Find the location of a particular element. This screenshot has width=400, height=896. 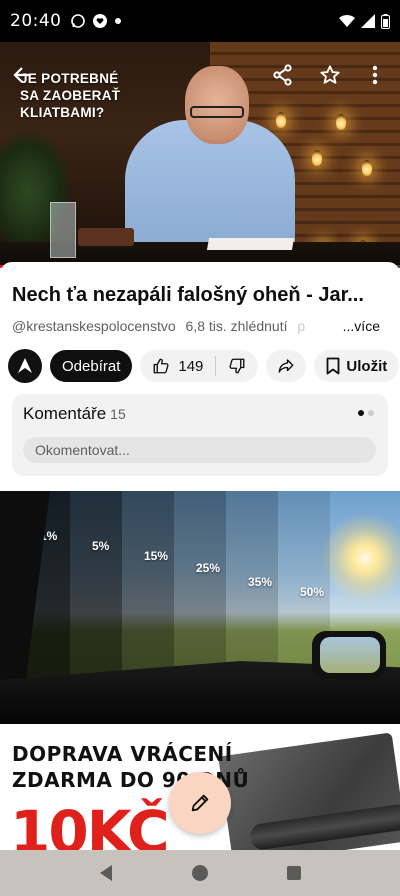

action-row: Odebírat 149 Uložit is located at coordinates (204, 366).